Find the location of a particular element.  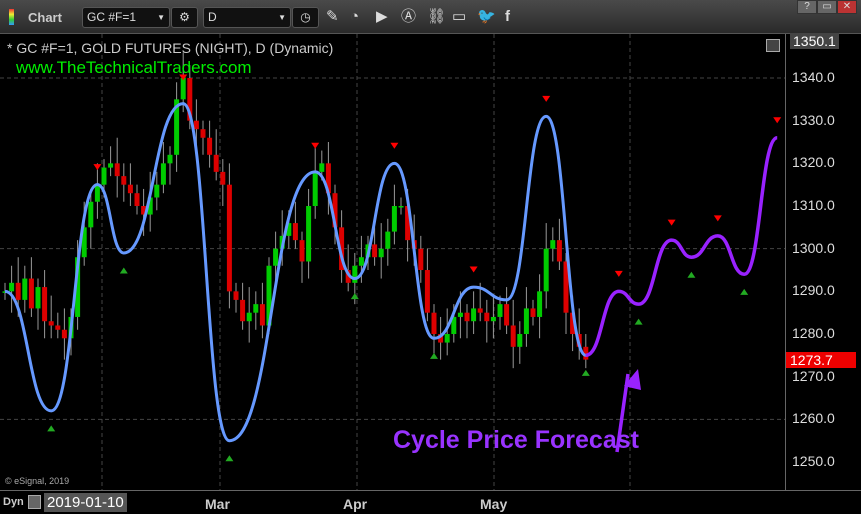

month-label-mar: Mar is located at coordinates (217, 504).